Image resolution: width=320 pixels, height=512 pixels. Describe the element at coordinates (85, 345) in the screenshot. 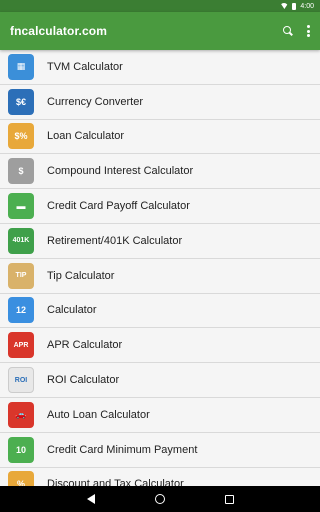

I see `list-item-label: APR Calculator` at that location.